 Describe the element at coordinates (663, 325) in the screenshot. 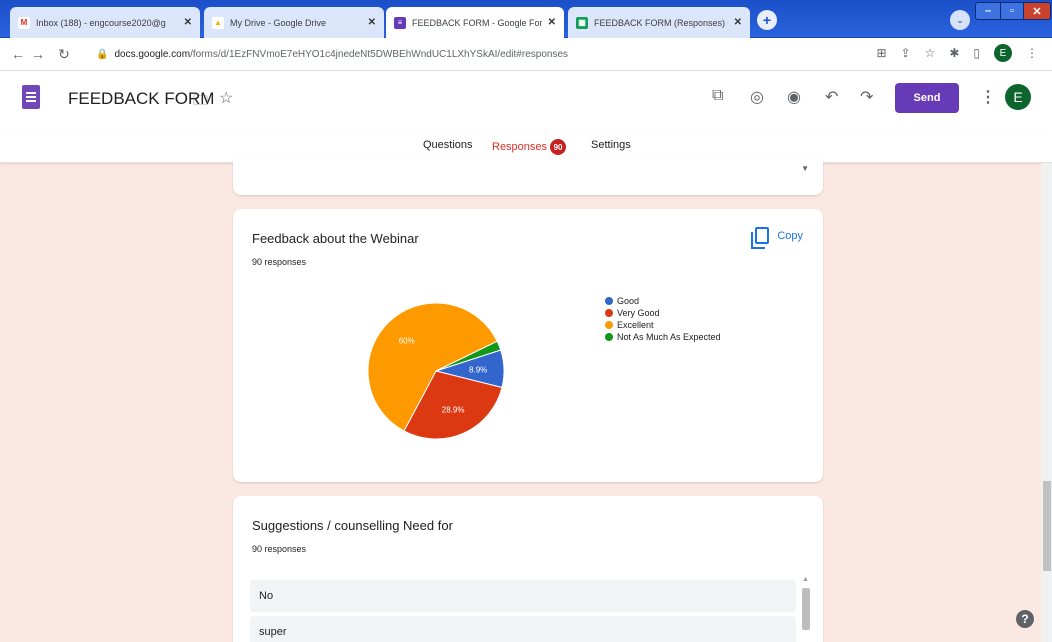

I see `legend-item: Excellent` at that location.